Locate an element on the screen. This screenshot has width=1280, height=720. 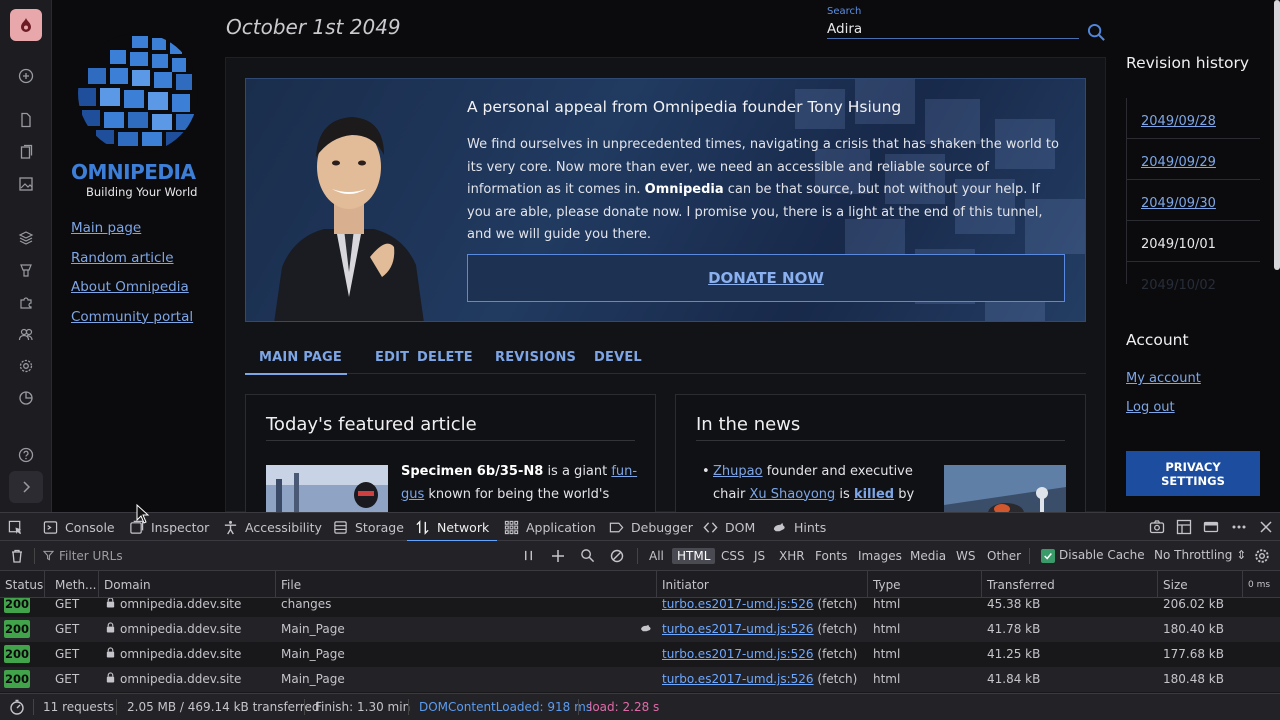
add-content-icon is located at coordinates (26, 76).